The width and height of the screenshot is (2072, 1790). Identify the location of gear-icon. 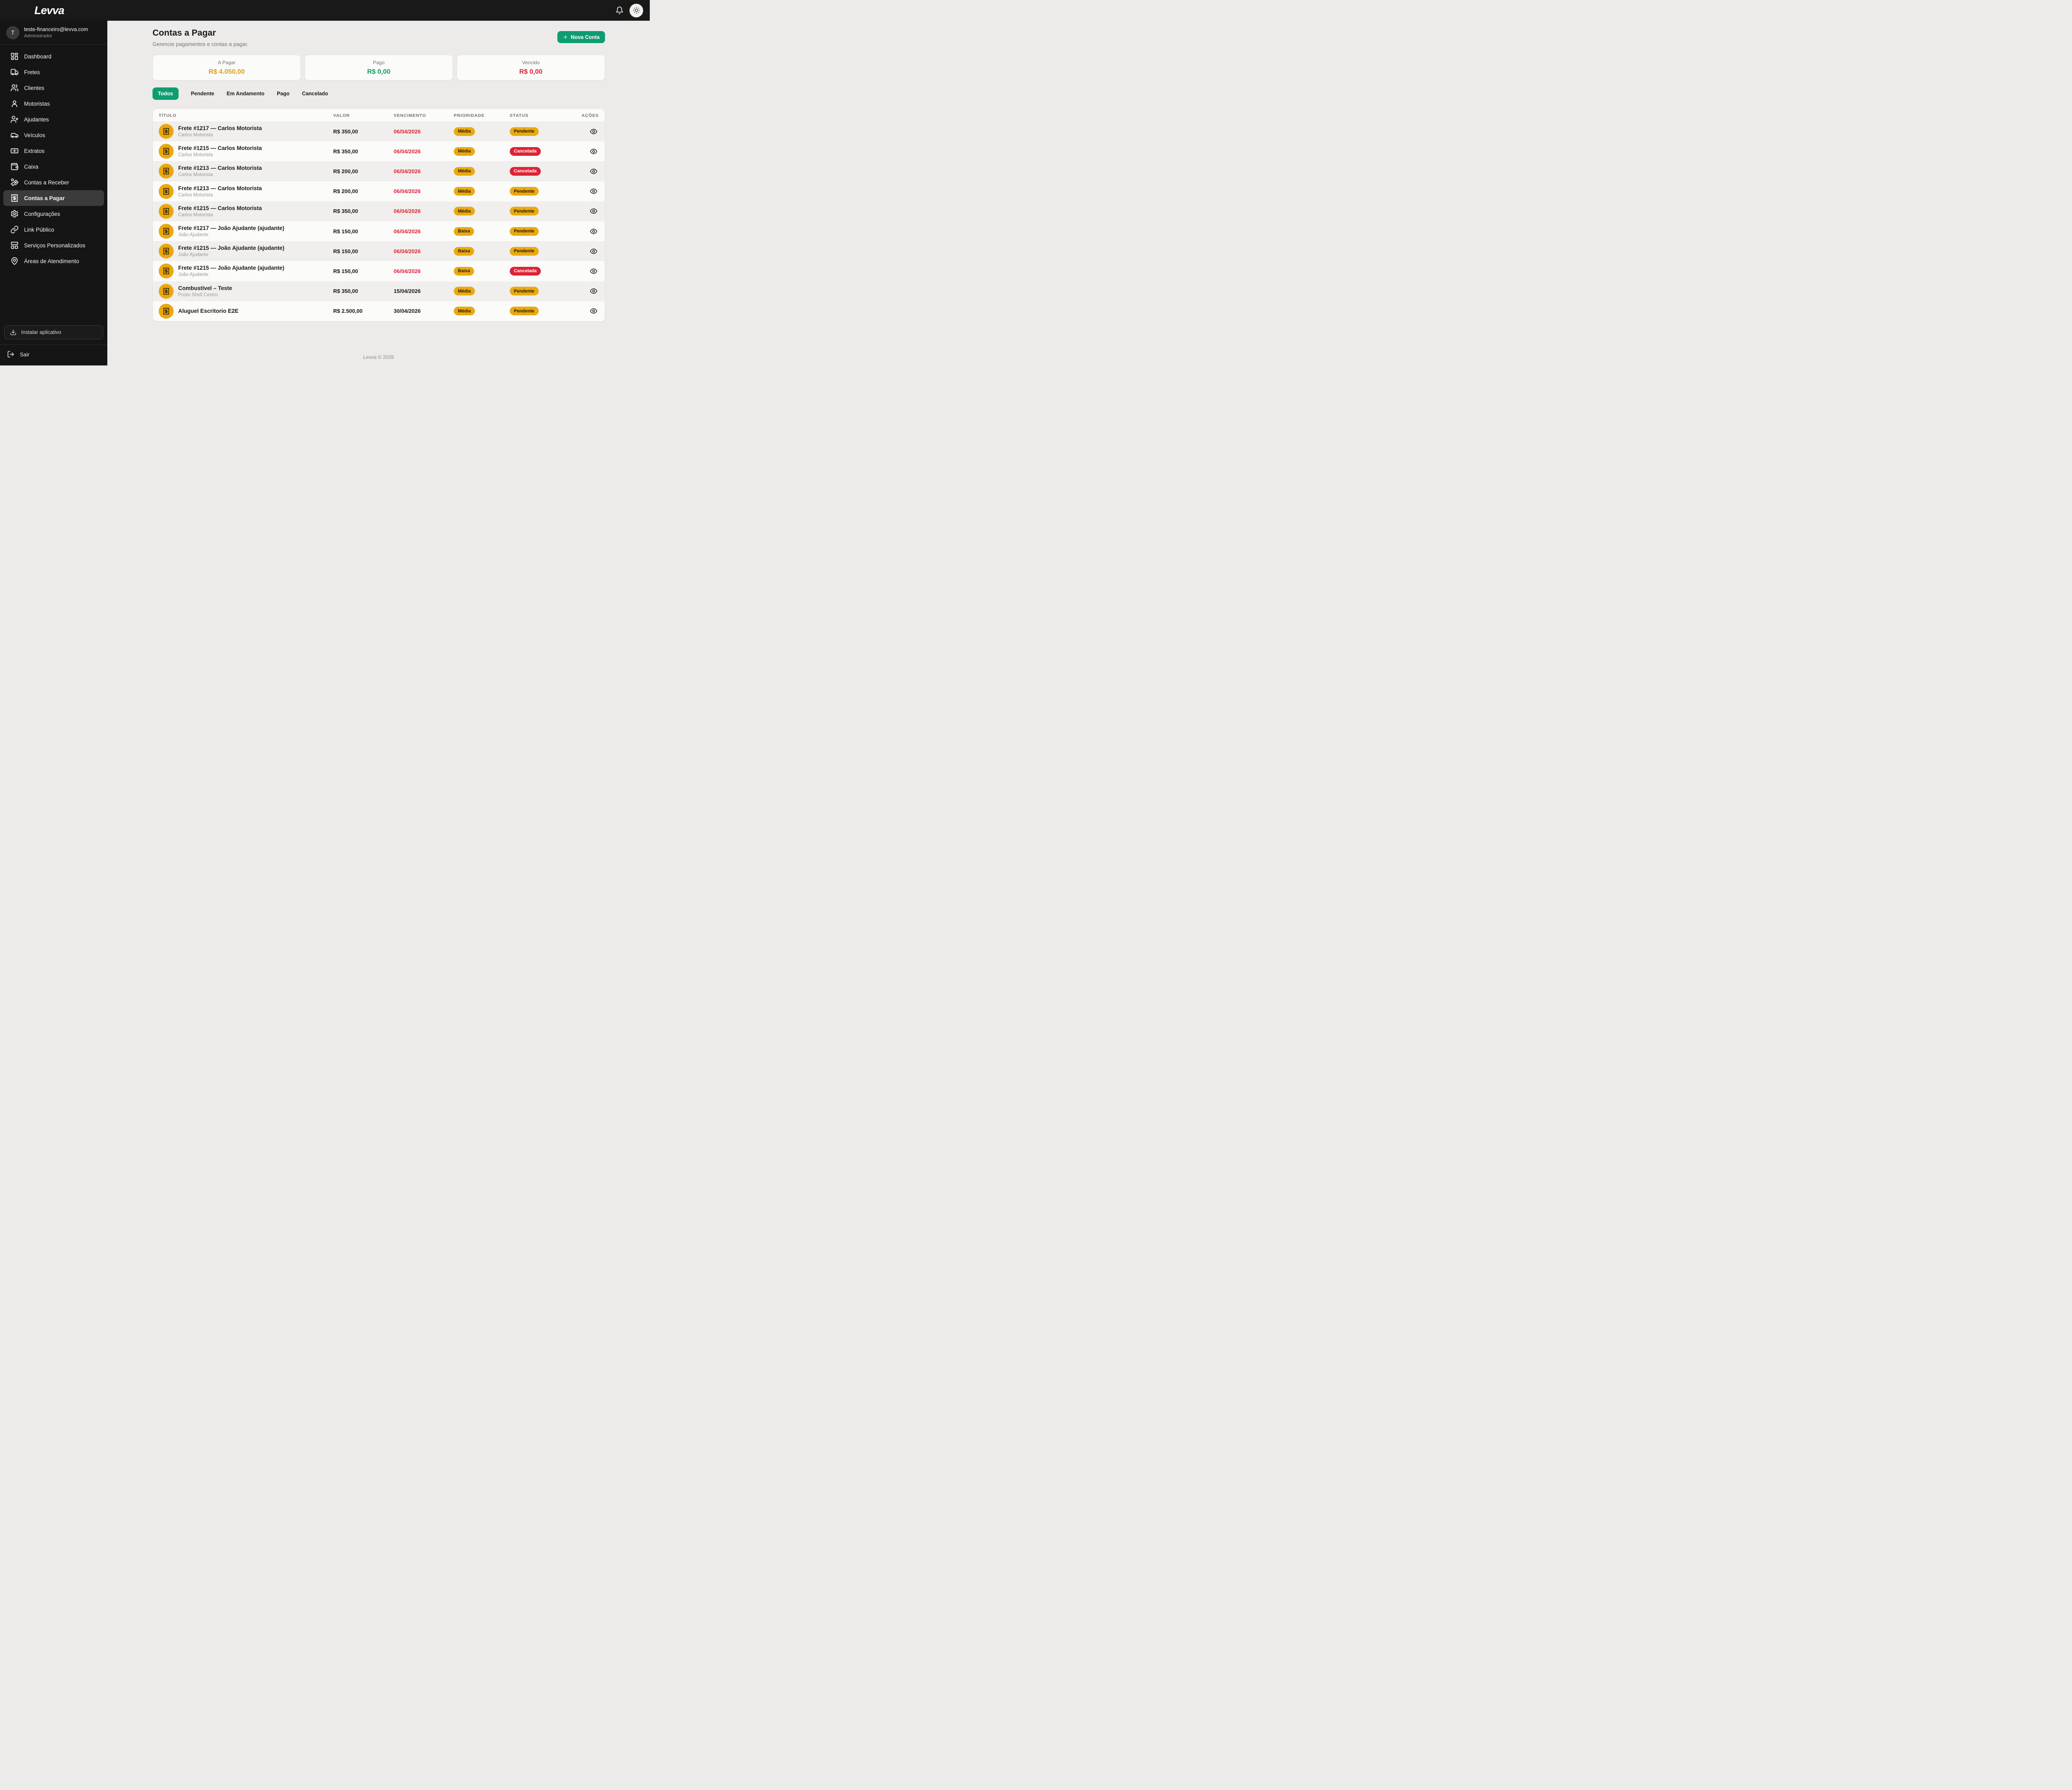
(14, 214).